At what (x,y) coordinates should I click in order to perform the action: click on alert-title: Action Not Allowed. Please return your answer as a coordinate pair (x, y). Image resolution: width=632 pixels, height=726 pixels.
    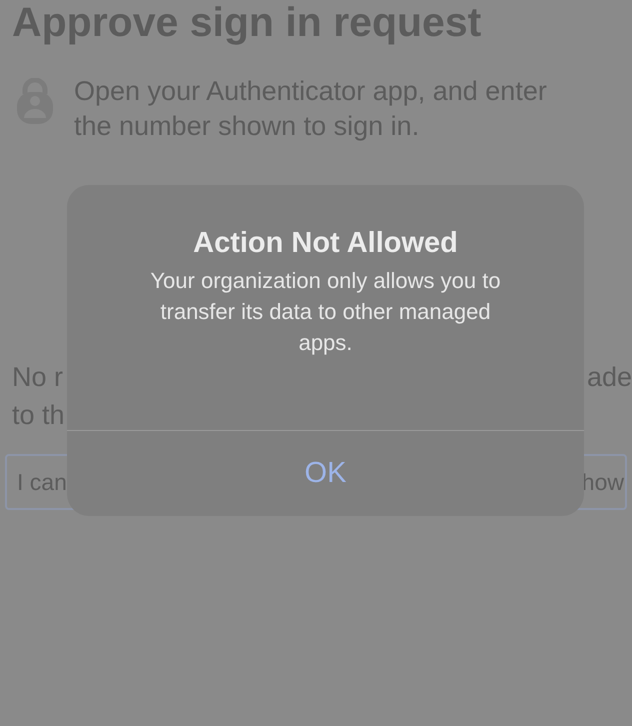
    Looking at the image, I should click on (325, 243).